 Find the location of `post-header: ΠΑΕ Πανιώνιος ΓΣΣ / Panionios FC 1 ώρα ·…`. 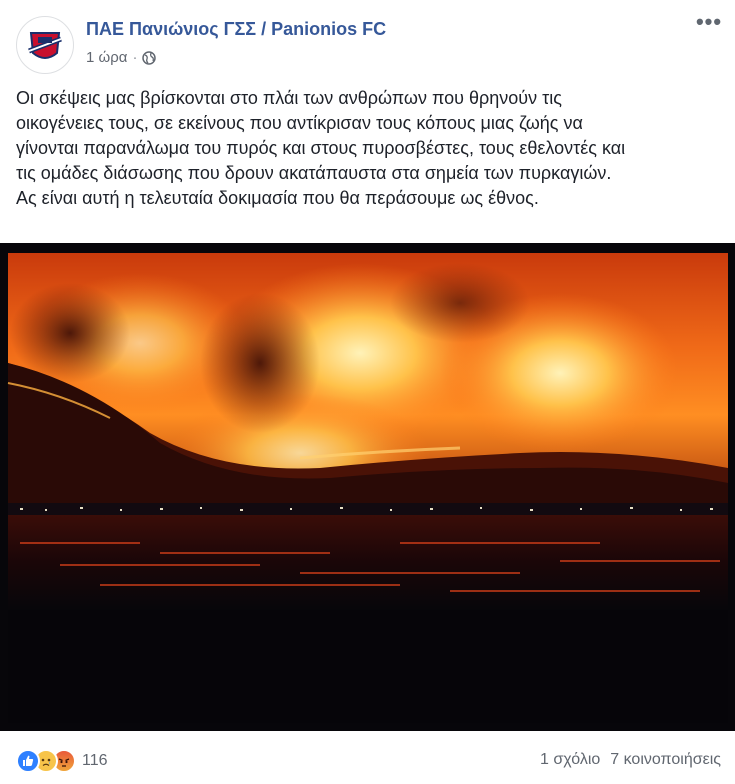

post-header: ΠΑΕ Πανιώνιος ΓΣΣ / Panionios FC 1 ώρα ·… is located at coordinates (367, 42).